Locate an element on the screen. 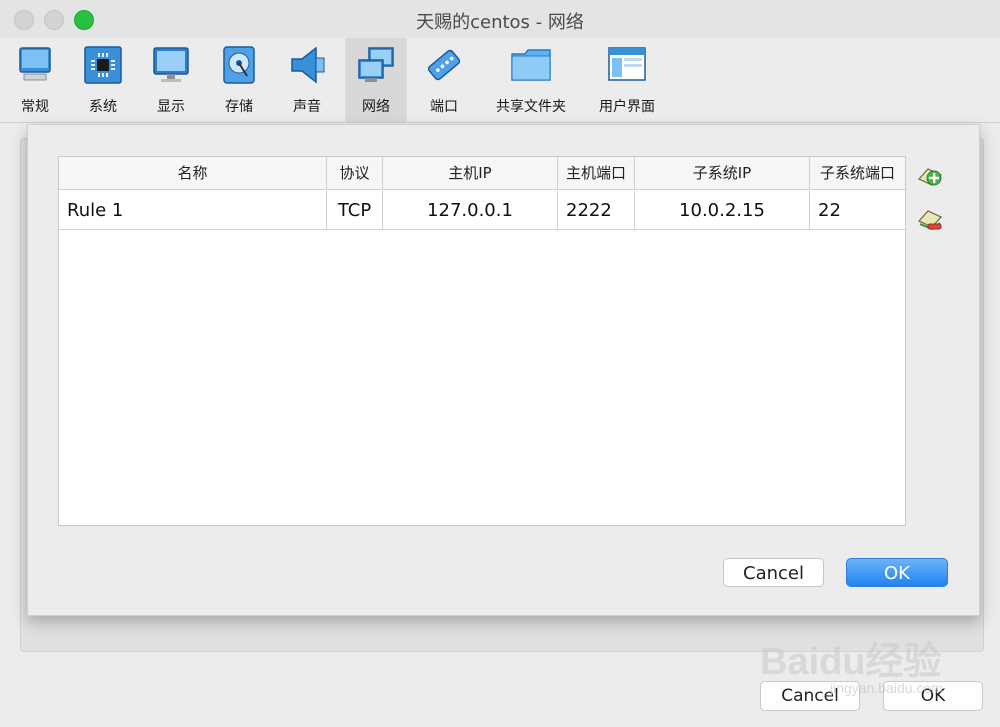 This screenshot has height=727, width=1000. system-icon is located at coordinates (103, 65).